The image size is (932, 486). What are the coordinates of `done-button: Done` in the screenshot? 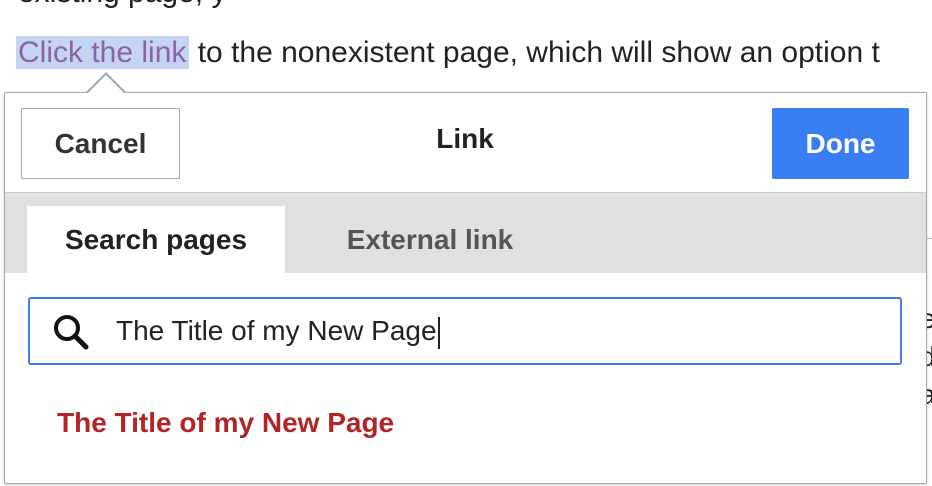 It's located at (840, 143).